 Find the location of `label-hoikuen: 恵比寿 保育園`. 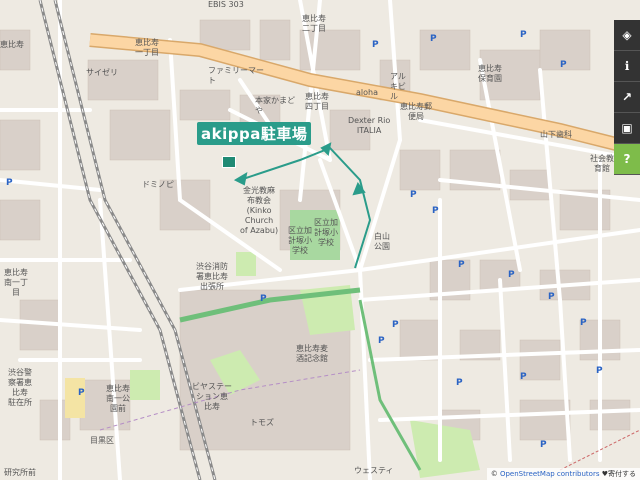

label-hoikuen: 恵比寿 保育園 is located at coordinates (490, 73).